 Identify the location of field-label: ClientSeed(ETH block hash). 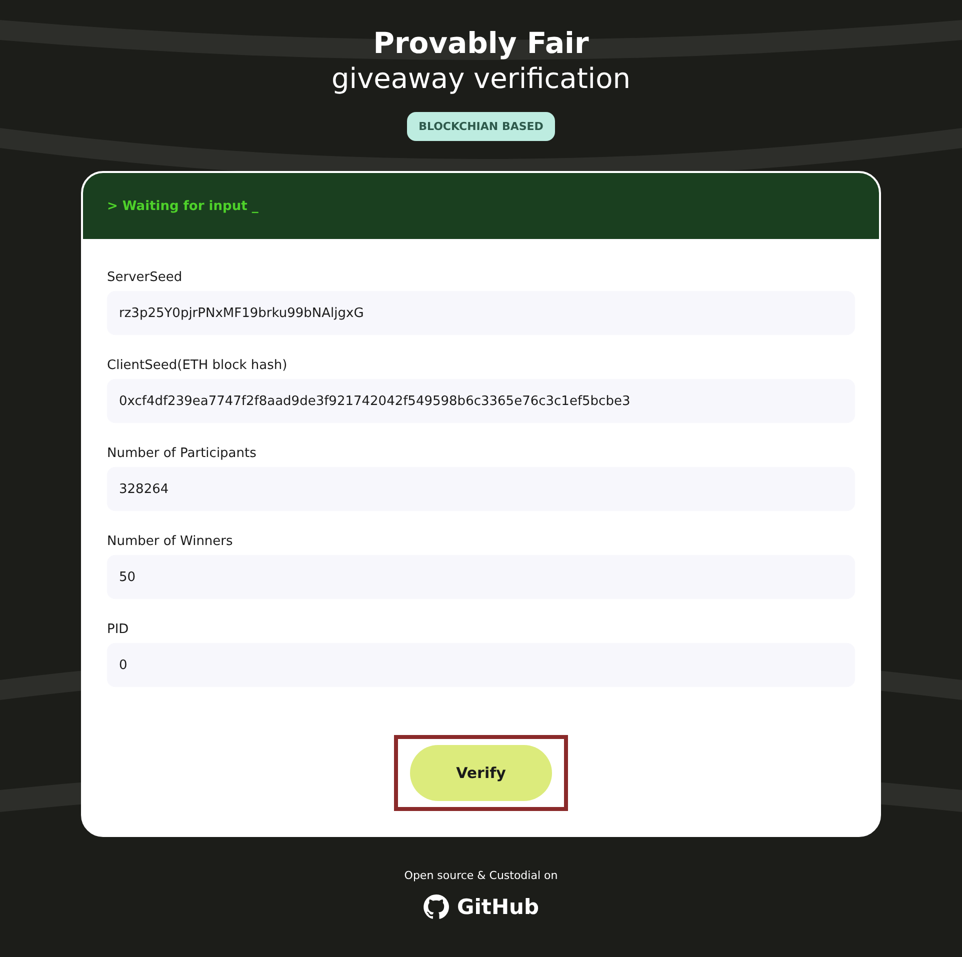
(197, 366).